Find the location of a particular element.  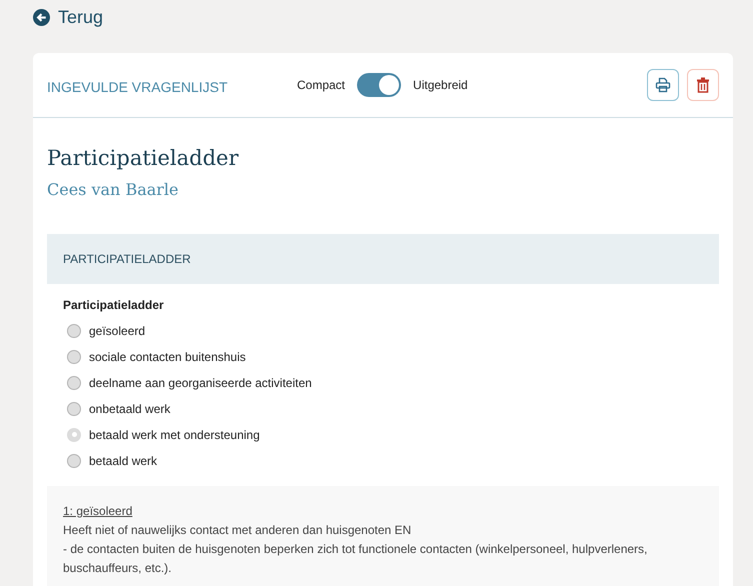

info-link: 1: geïsoleerd is located at coordinates (97, 511).